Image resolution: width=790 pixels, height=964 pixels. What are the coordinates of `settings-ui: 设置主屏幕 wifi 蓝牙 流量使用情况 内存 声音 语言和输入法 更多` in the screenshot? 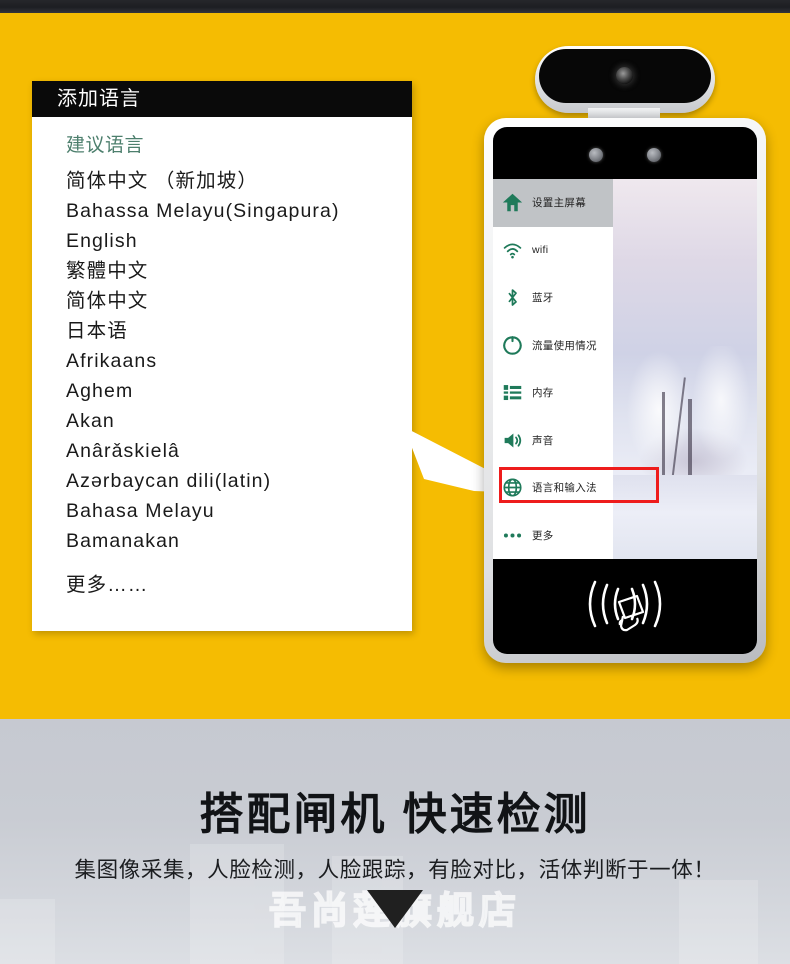 It's located at (625, 369).